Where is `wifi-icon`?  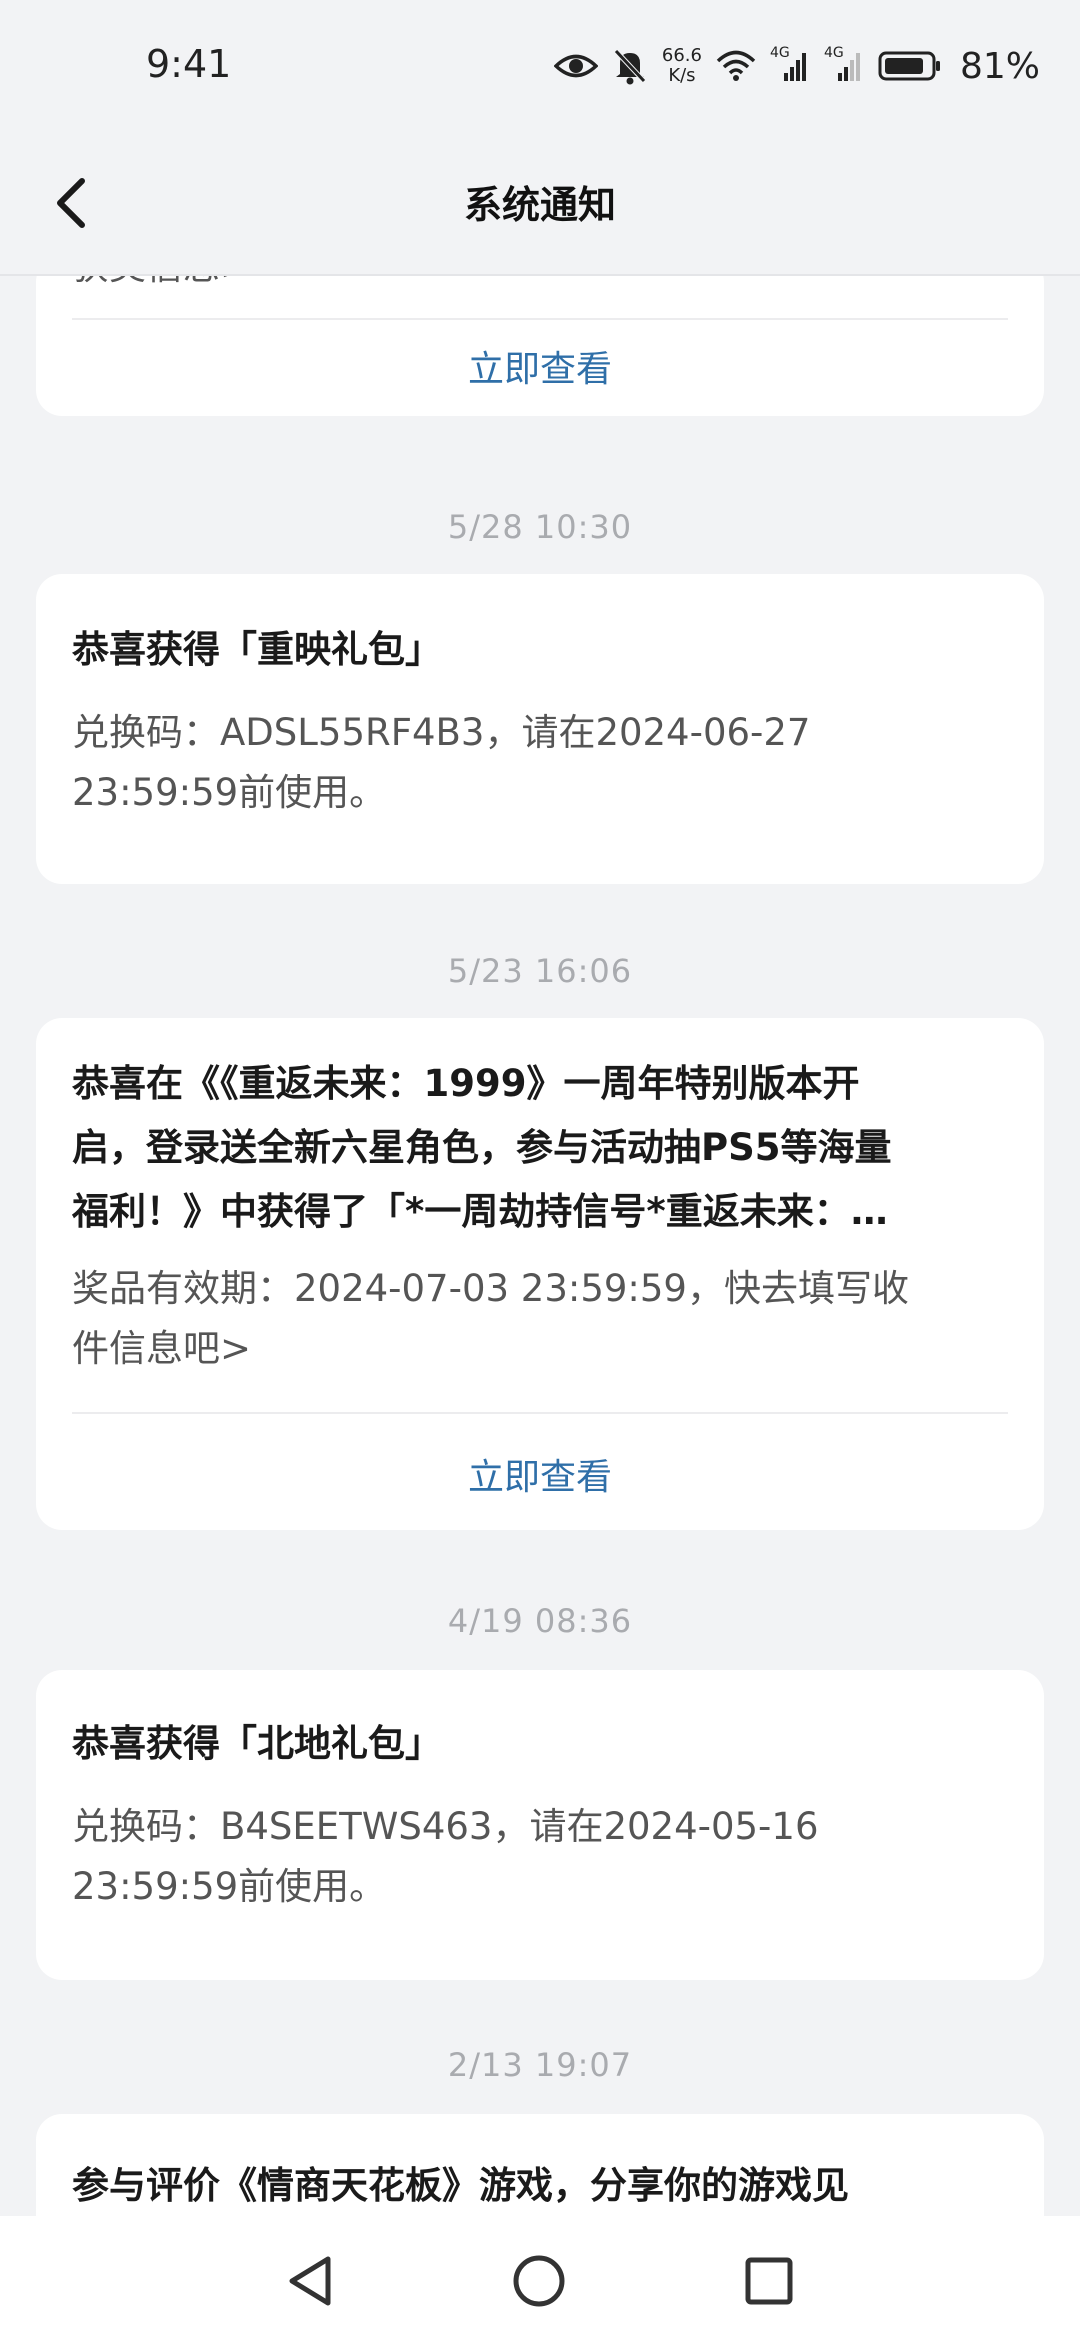
wifi-icon is located at coordinates (736, 66).